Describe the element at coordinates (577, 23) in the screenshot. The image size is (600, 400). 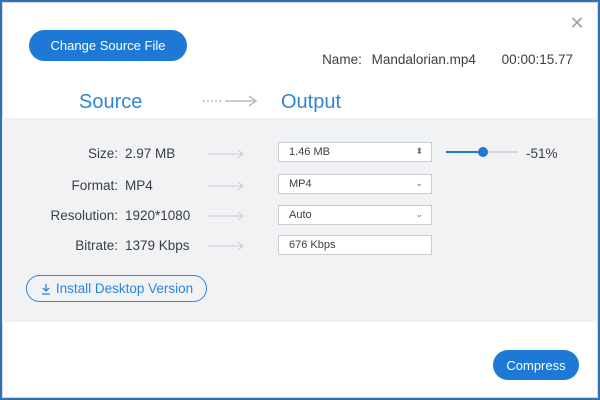
I see `close-icon: ✕` at that location.